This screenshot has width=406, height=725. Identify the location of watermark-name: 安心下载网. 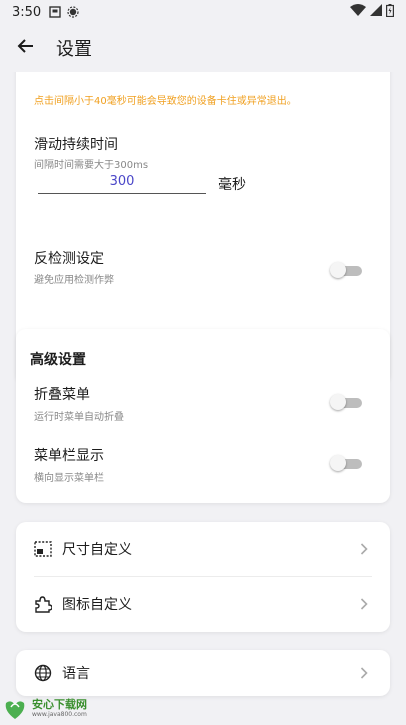
(59, 704).